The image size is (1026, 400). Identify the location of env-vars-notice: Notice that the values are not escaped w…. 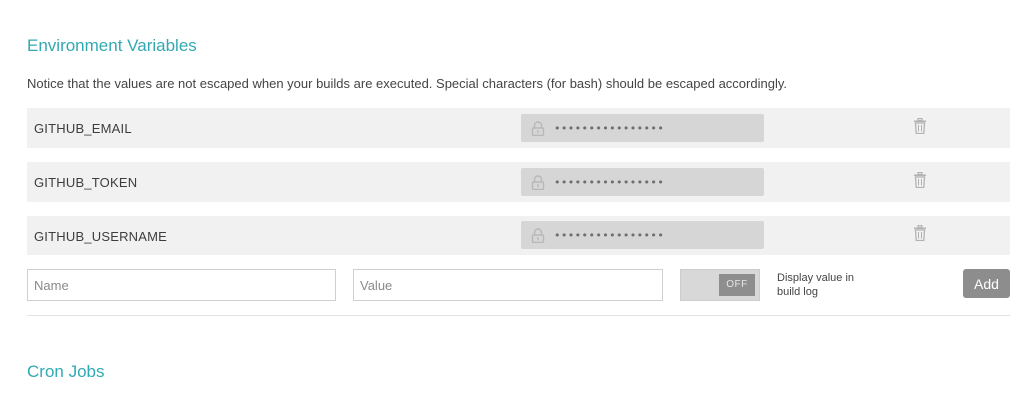
(407, 83).